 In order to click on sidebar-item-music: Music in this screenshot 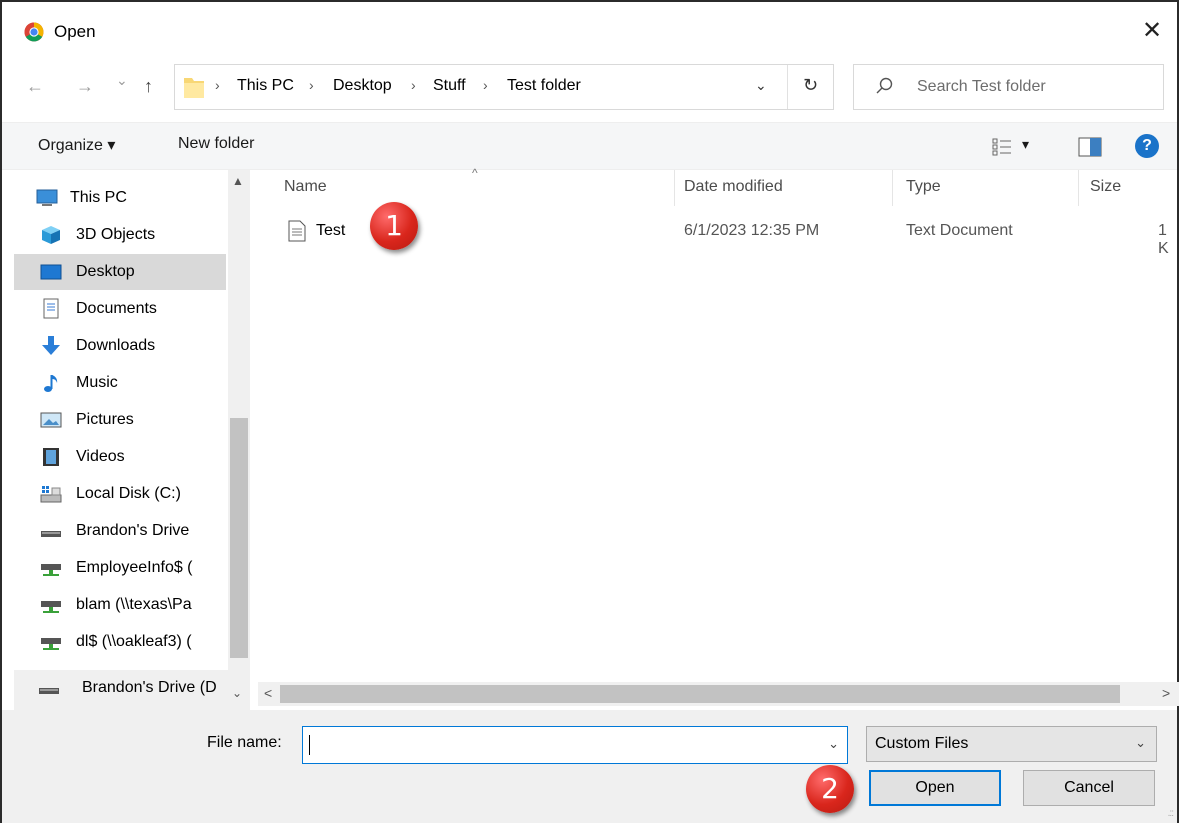, I will do `click(120, 383)`.